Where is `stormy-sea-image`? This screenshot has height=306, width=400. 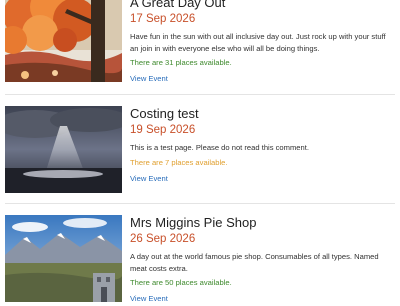 stormy-sea-image is located at coordinates (63, 149).